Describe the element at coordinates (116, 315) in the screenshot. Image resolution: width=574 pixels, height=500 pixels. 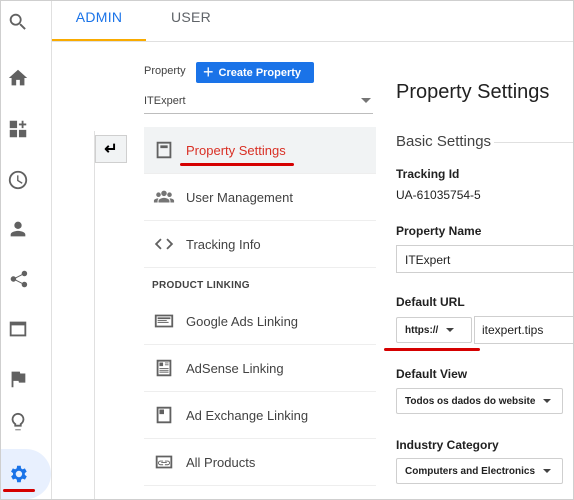
I see `collapse-column: ↵` at that location.